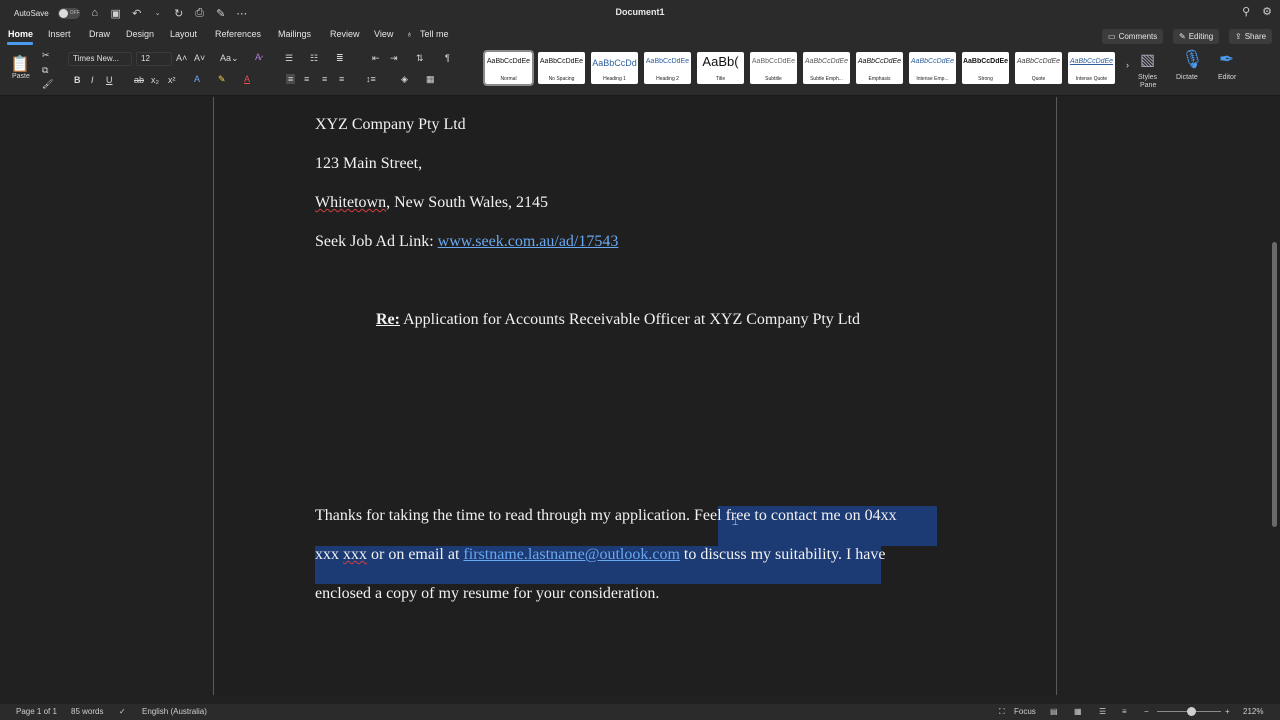 Image resolution: width=1280 pixels, height=720 pixels. I want to click on strikethrough-icon: ab, so click(139, 80).